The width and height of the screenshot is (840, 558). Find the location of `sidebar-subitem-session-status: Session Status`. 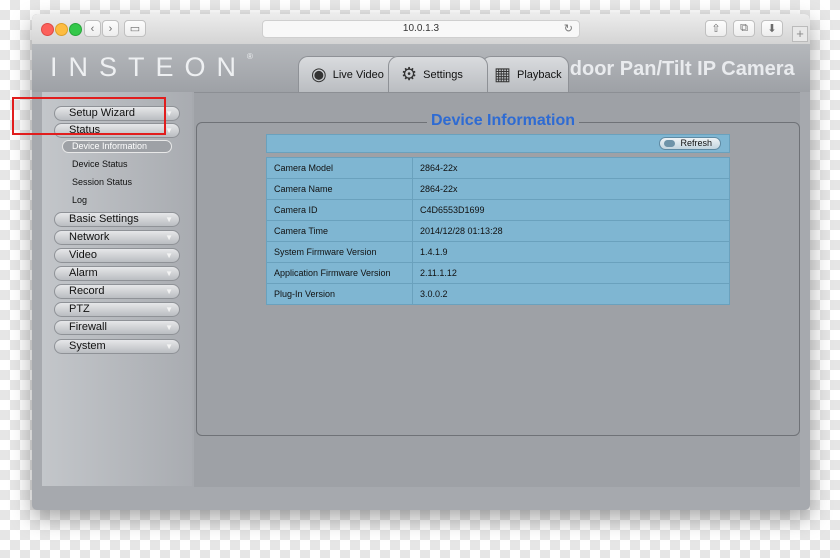

sidebar-subitem-session-status: Session Status is located at coordinates (102, 182).